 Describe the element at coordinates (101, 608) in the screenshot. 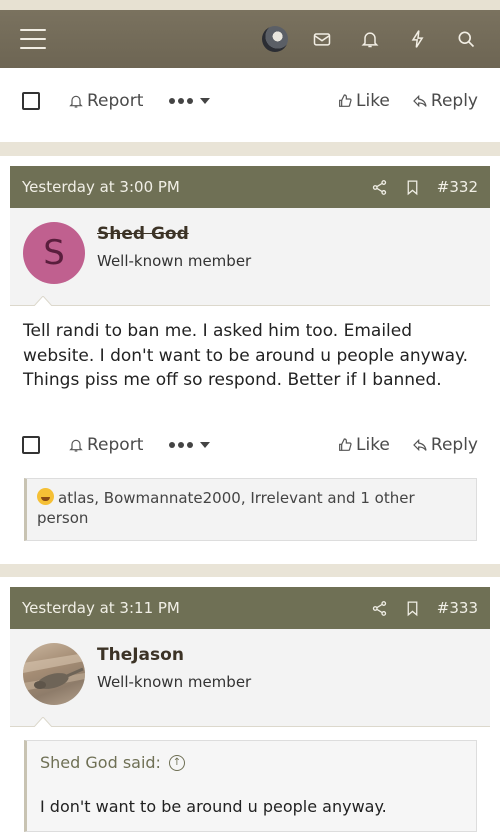

I see `post-timestamp: Yesterday at 3:11 PM` at that location.